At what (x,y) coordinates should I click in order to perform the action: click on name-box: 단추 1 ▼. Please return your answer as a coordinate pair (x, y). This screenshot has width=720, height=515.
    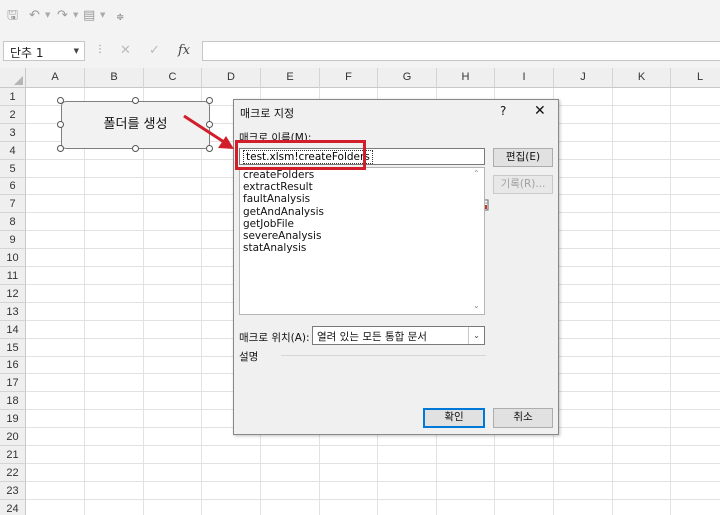
    Looking at the image, I should click on (44, 51).